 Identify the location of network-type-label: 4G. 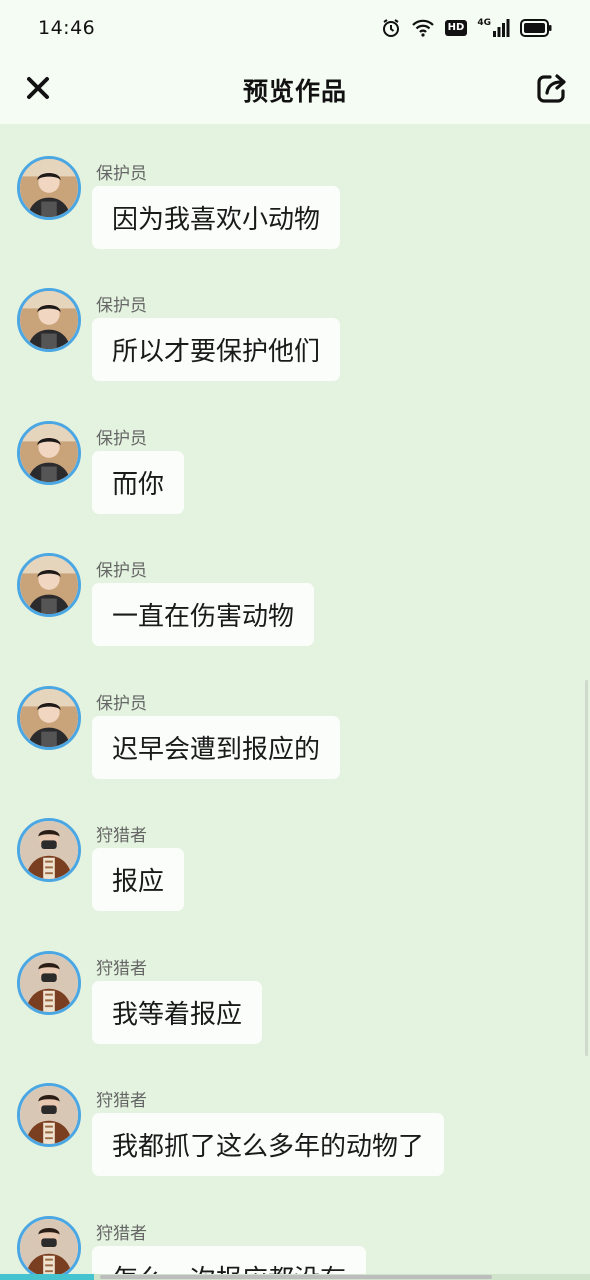
(484, 23).